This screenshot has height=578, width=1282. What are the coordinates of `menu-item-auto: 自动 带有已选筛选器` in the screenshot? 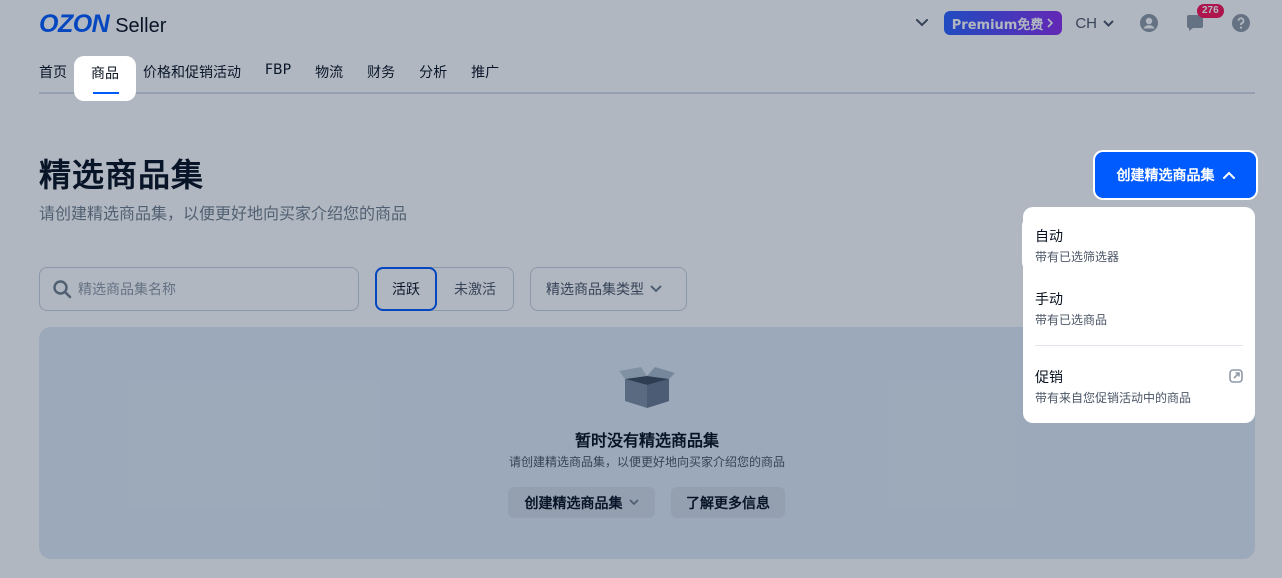 It's located at (1138, 244).